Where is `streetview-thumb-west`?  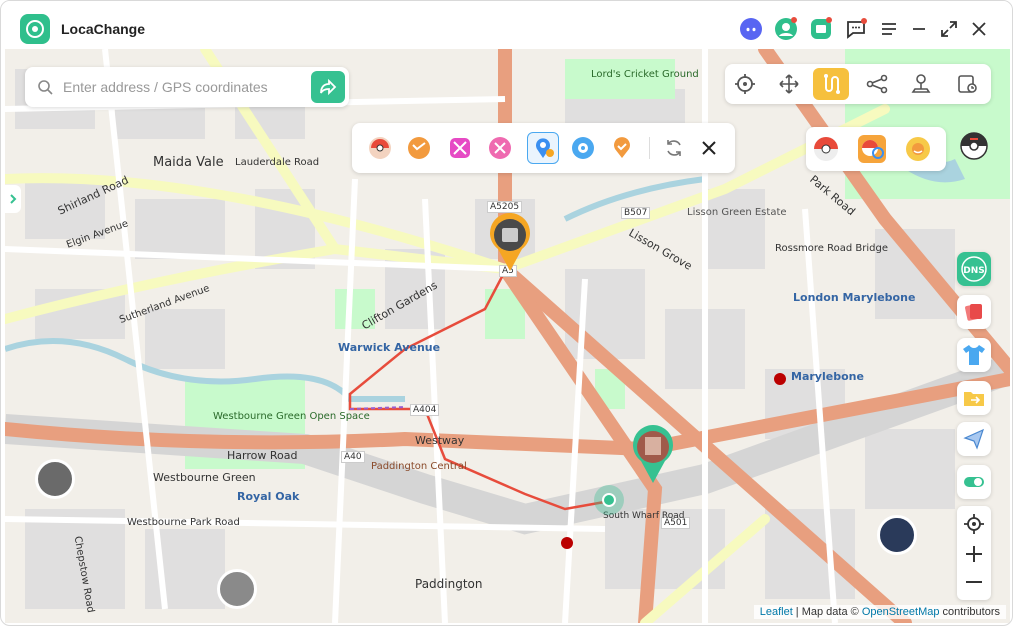
streetview-thumb-west is located at coordinates (55, 479).